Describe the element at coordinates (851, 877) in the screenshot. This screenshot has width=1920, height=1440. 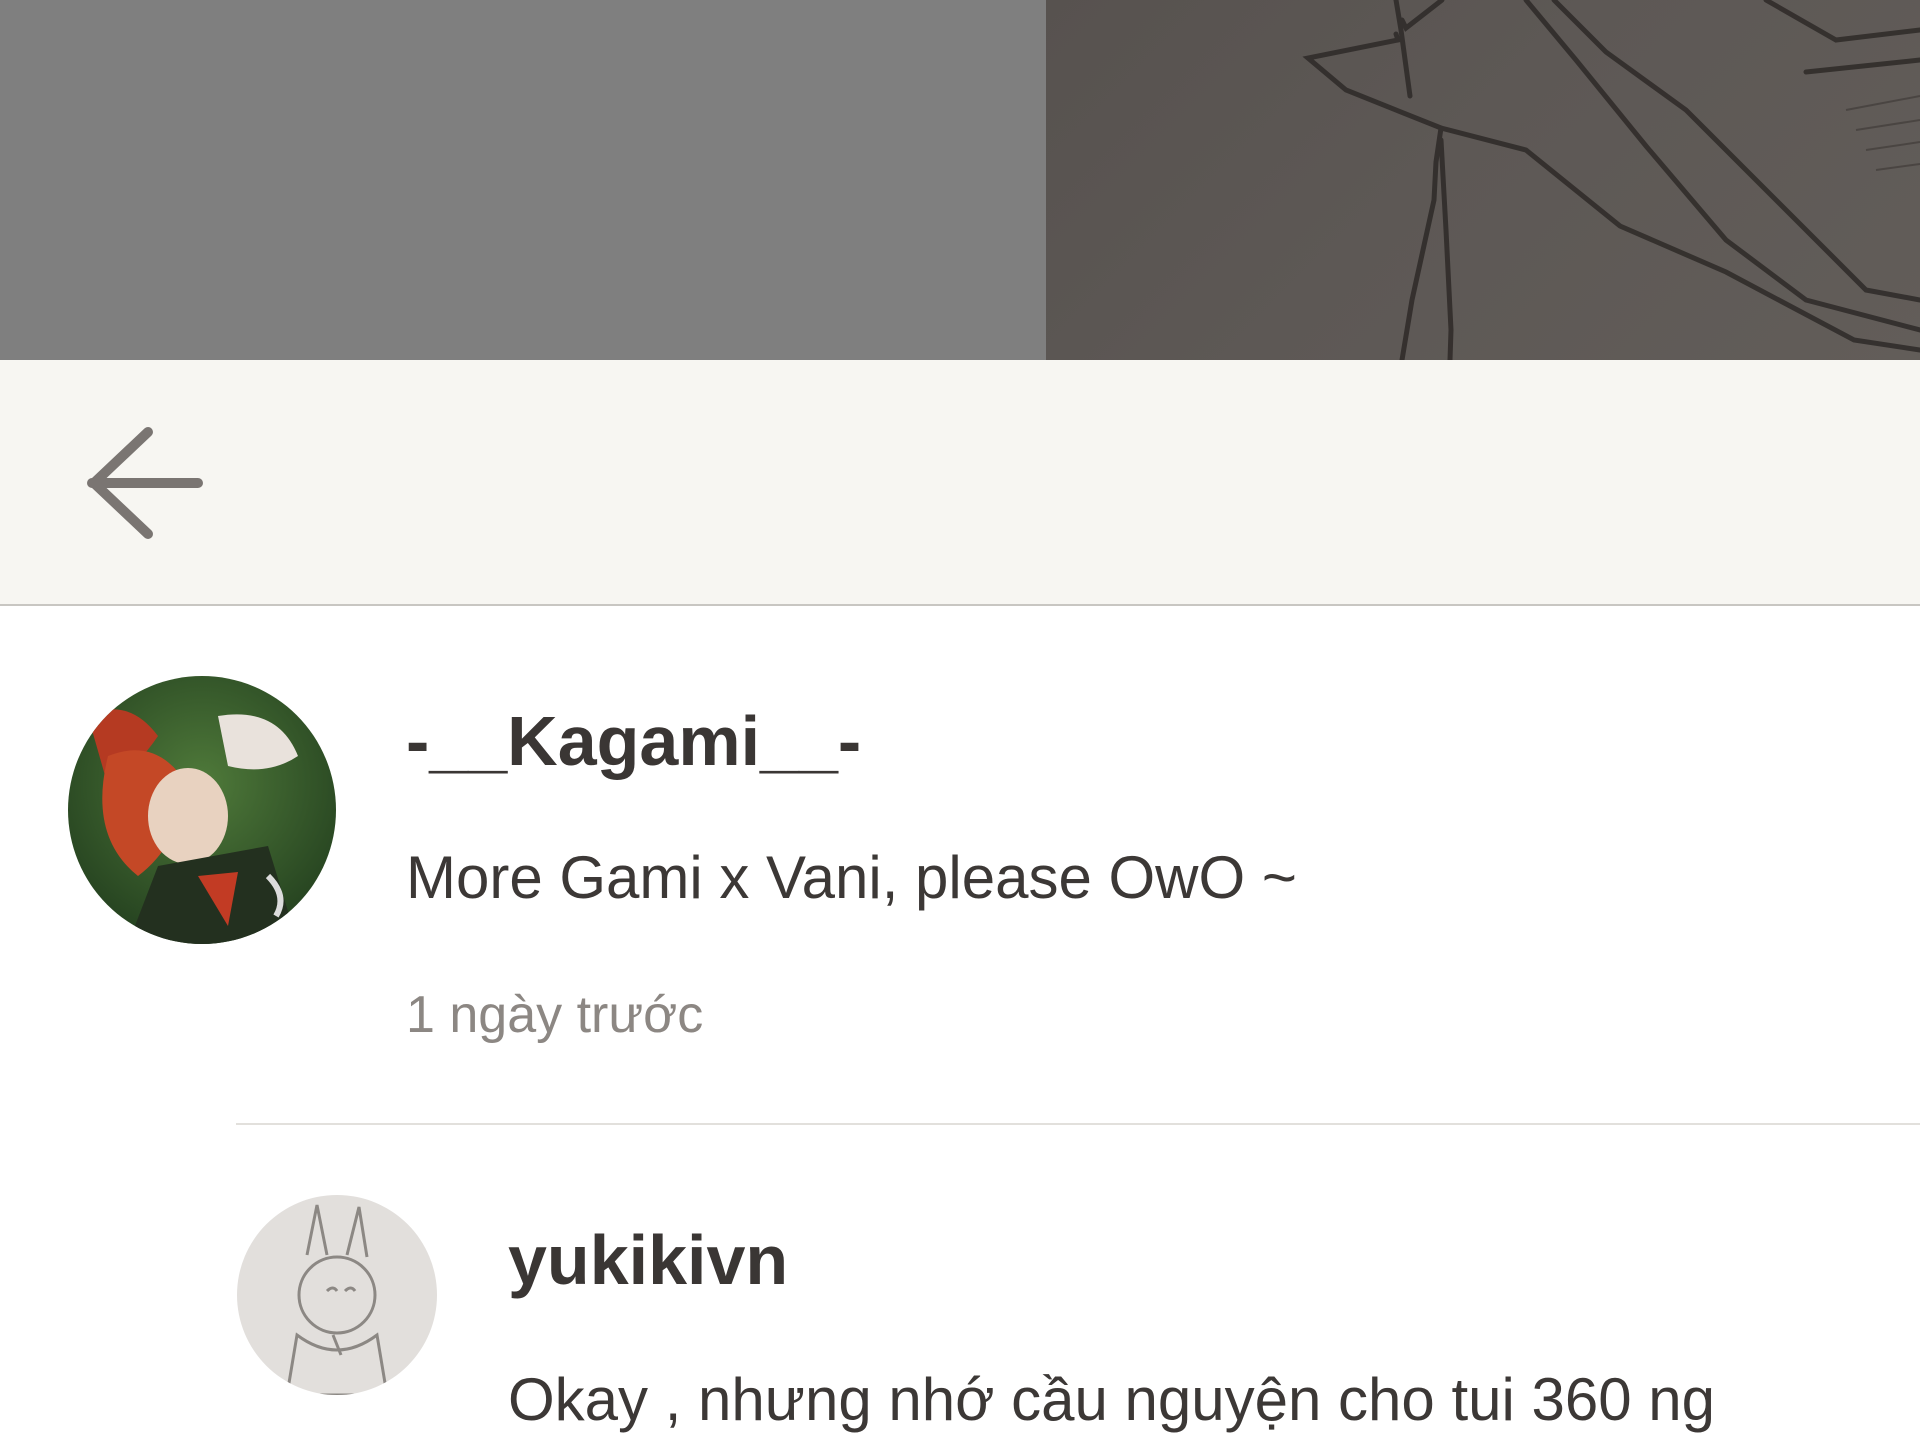
I see `comment-text: More Gami x Vani, please OwO ~` at that location.